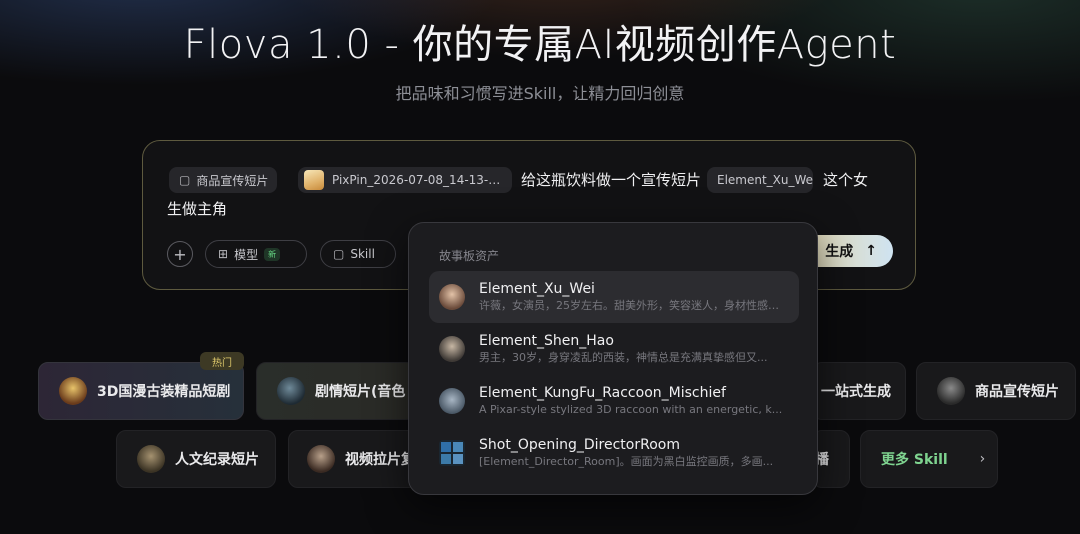  I want to click on plus-icon: +, so click(180, 254).